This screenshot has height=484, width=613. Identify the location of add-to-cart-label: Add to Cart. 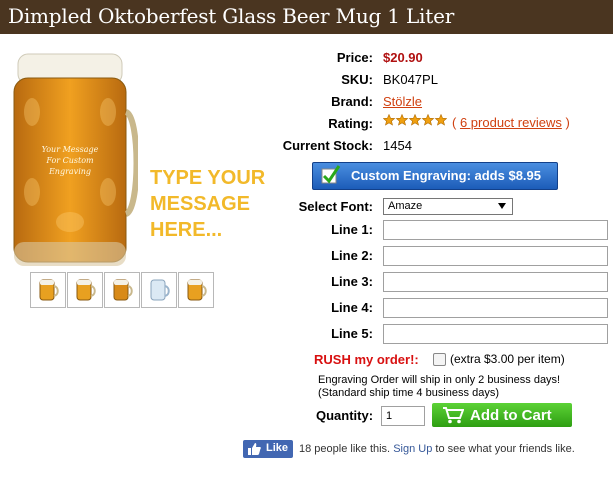
(511, 415).